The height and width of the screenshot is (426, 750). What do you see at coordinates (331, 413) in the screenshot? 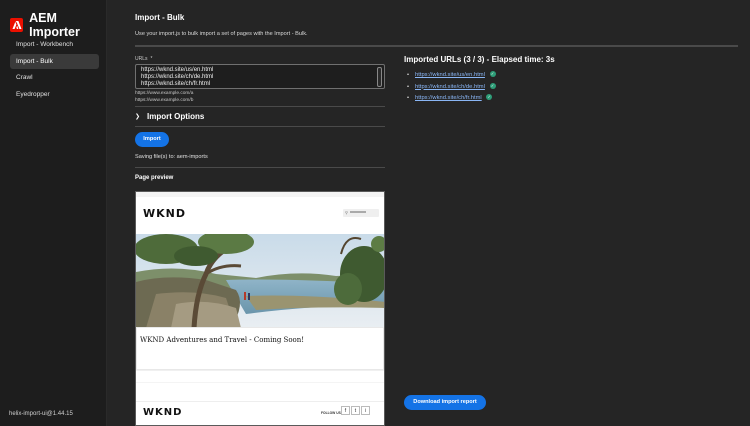
I see `preview-follow-label: FOLLOW US` at bounding box center [331, 413].